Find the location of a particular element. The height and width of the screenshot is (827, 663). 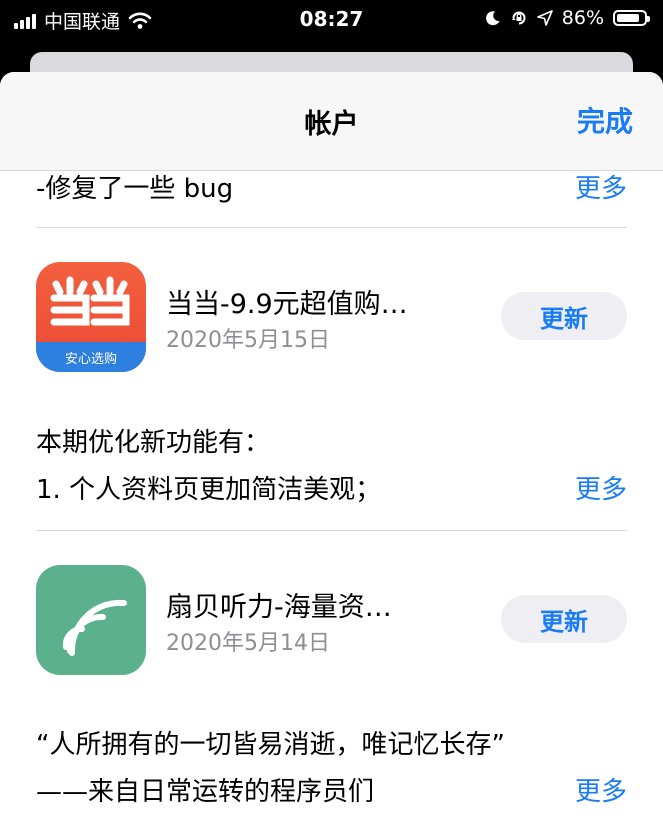

app-date: 2020年5月15日 is located at coordinates (248, 340).